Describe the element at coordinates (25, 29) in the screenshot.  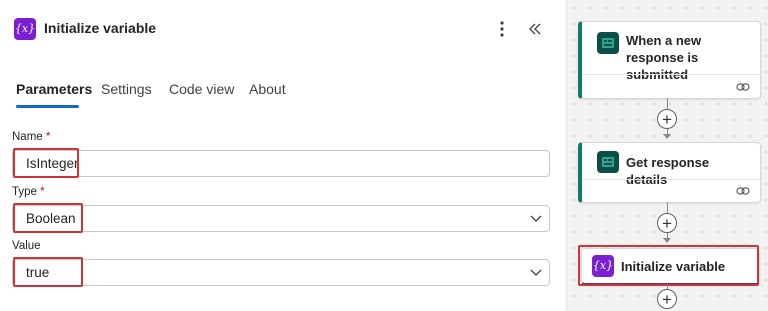
I see `variable-icon: {x}` at that location.